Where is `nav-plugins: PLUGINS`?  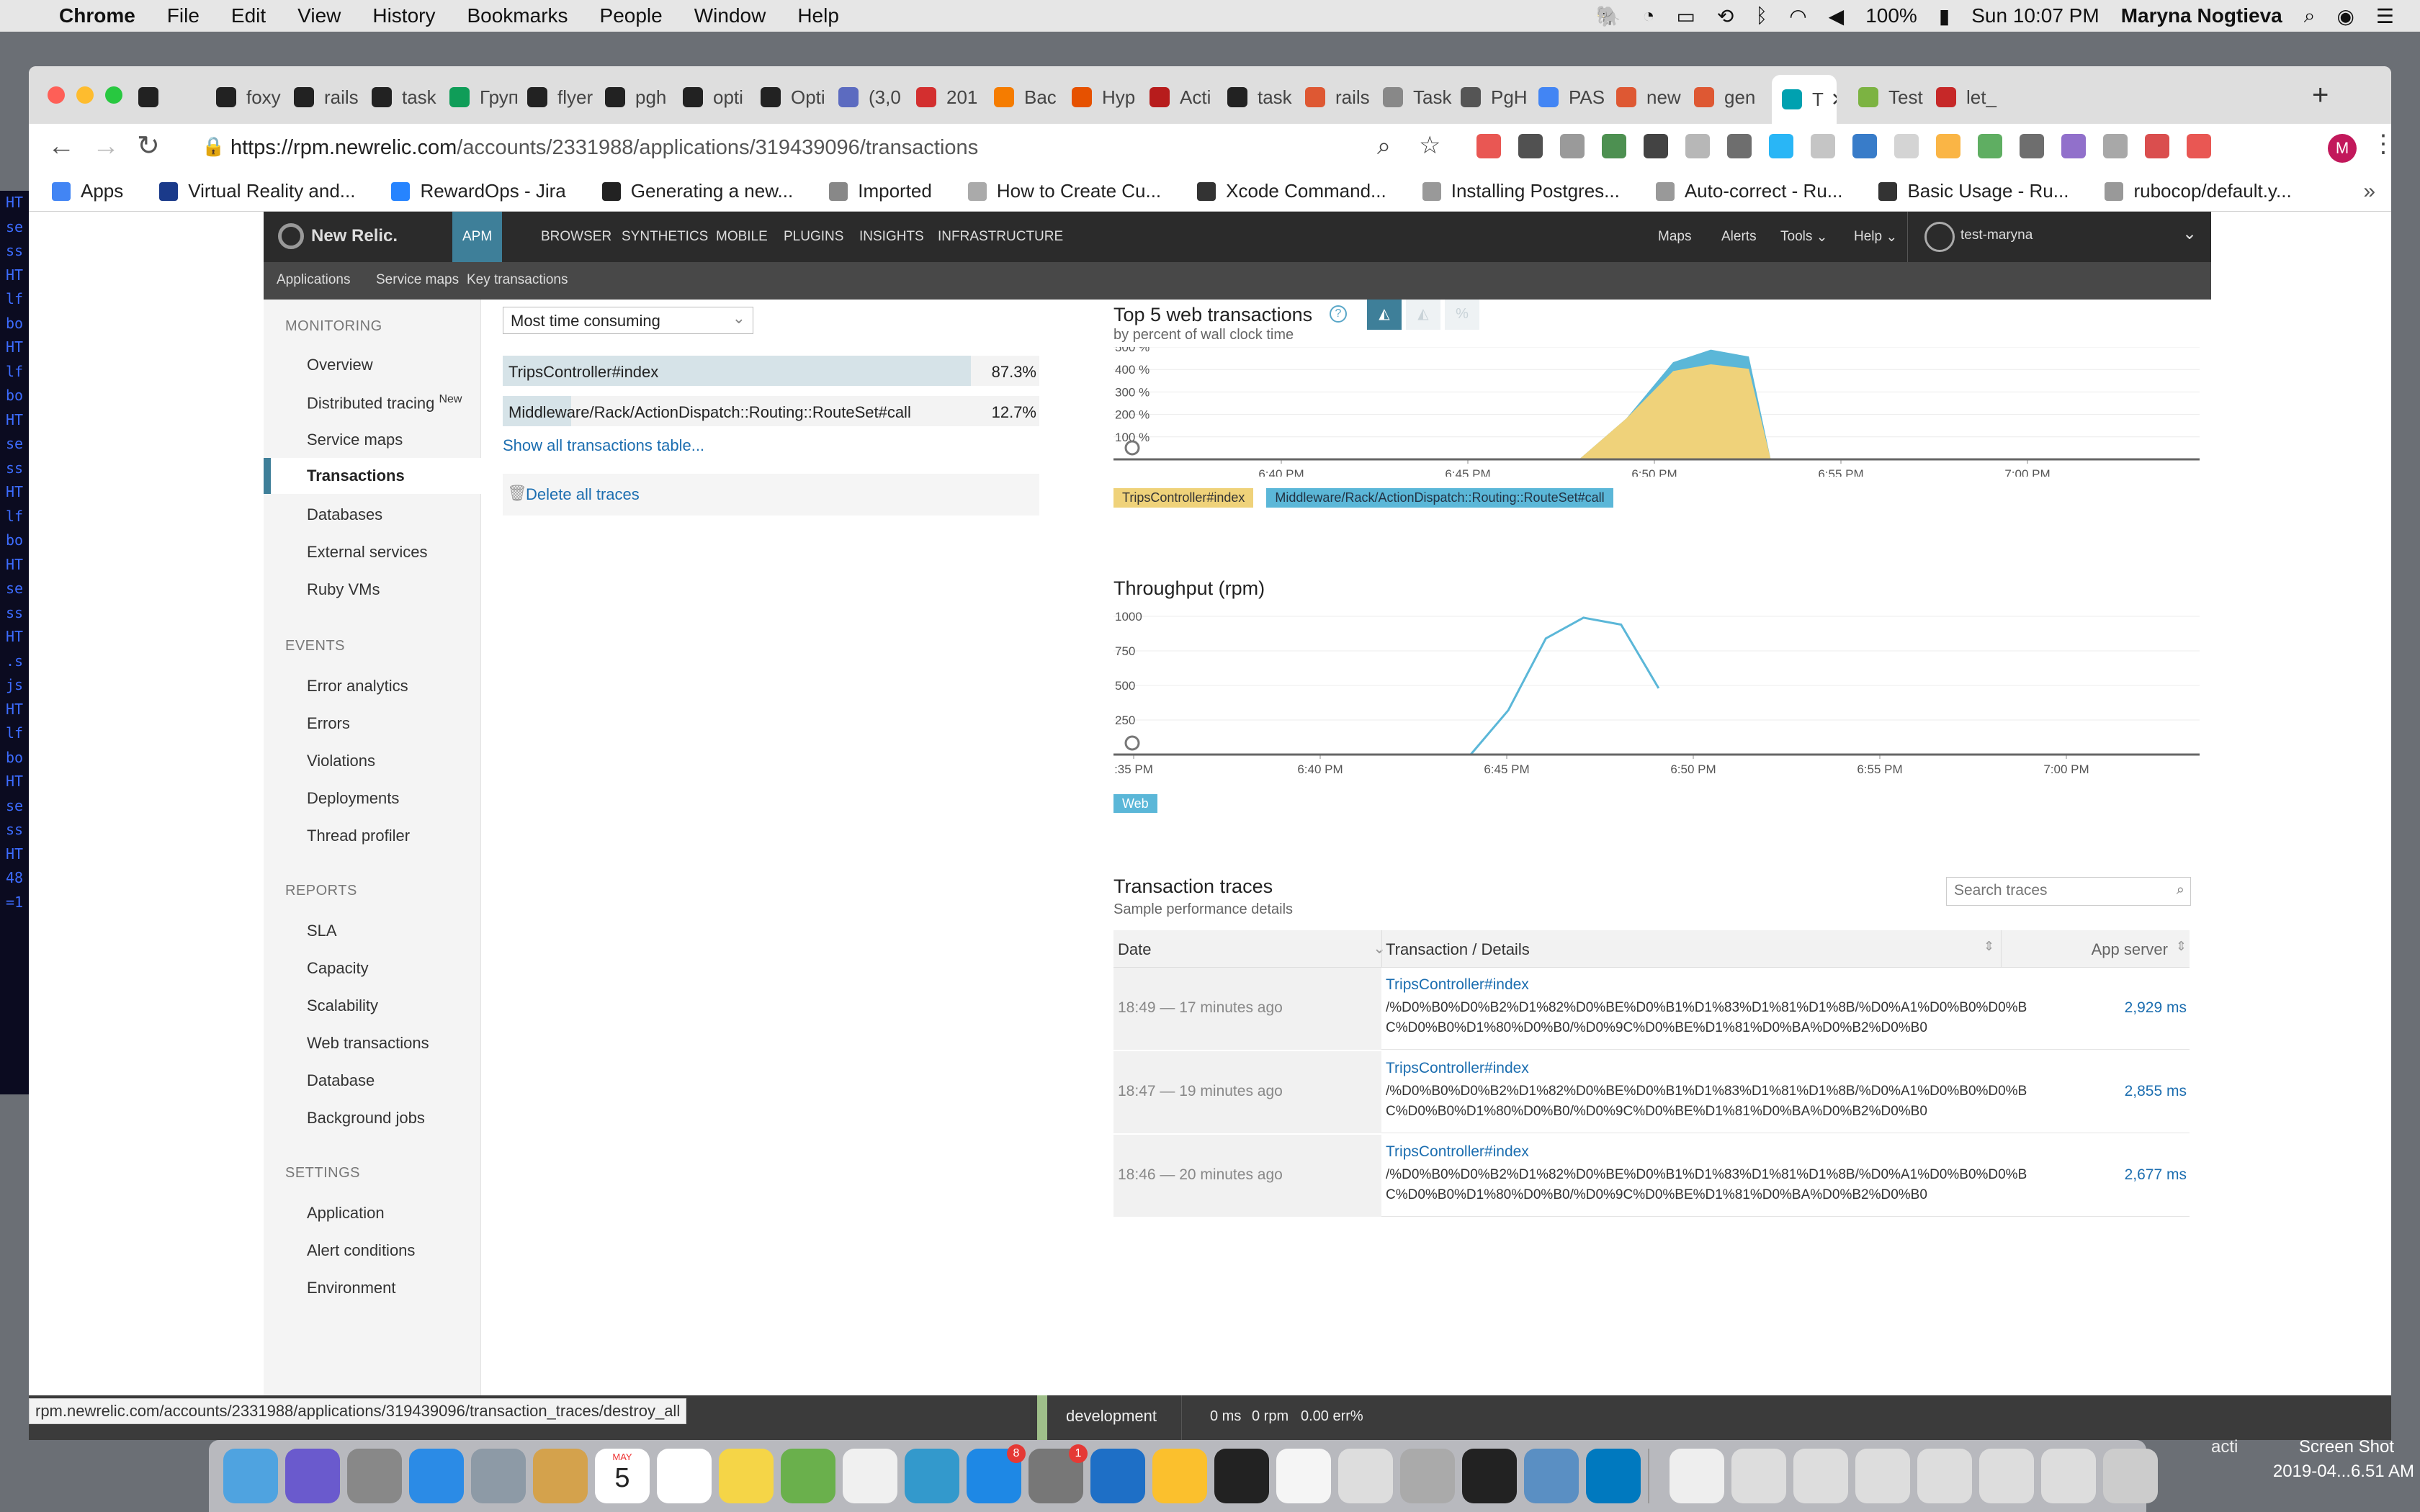
nav-plugins: PLUGINS is located at coordinates (813, 237).